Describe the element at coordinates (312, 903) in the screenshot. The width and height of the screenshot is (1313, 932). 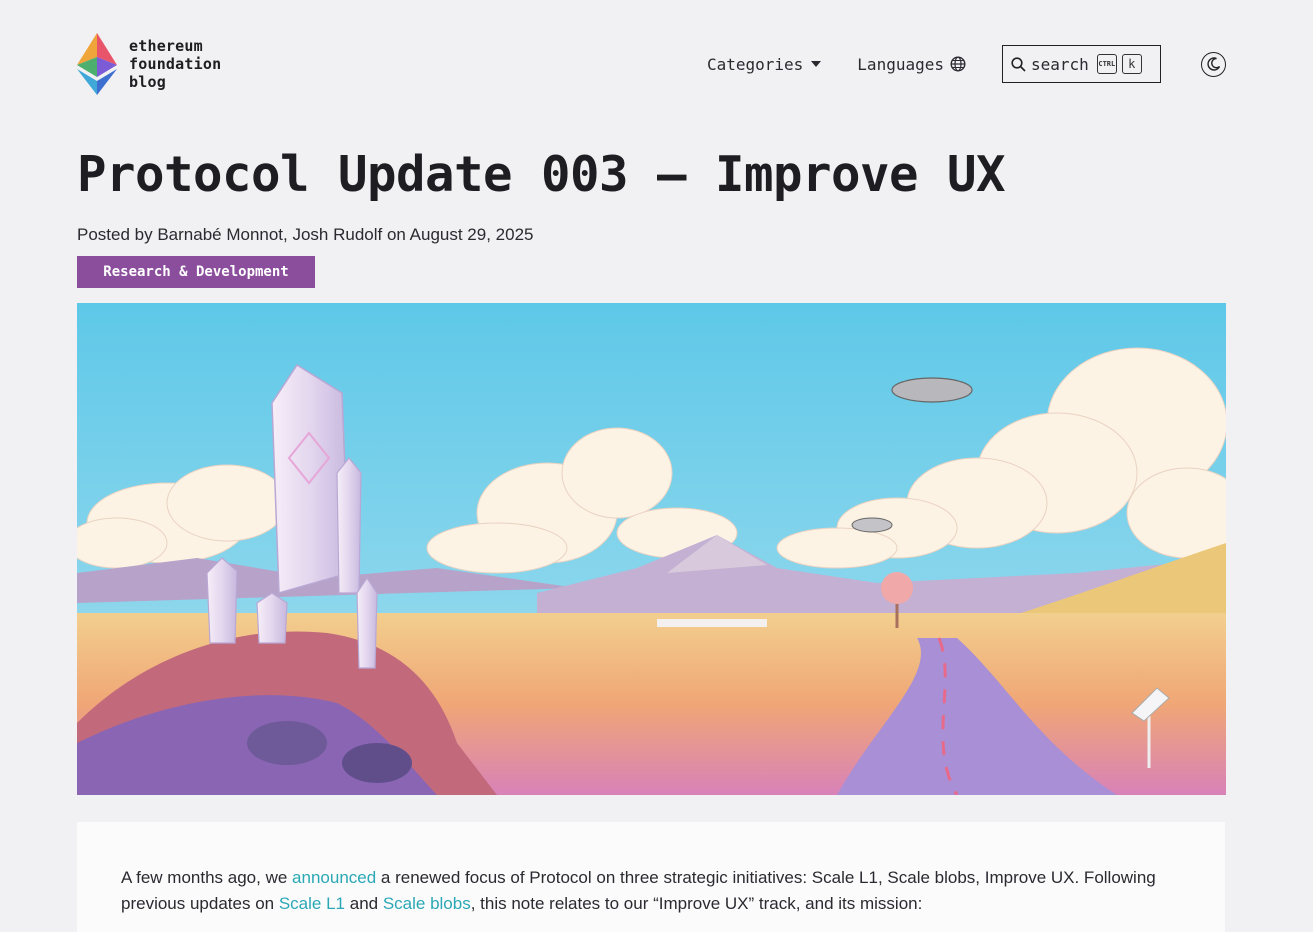
I see `scale-l1-link: Scale L1` at that location.